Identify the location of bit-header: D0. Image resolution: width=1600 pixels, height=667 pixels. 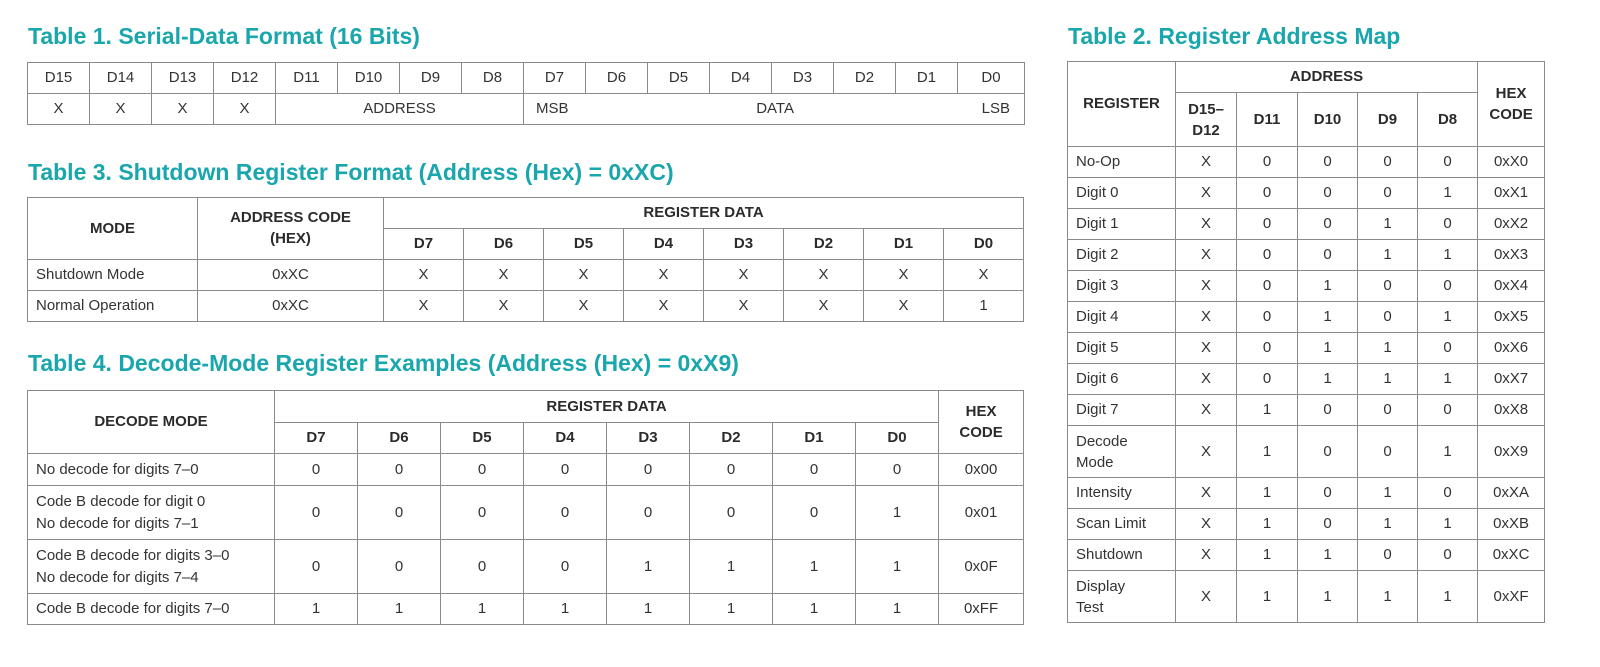
(897, 438).